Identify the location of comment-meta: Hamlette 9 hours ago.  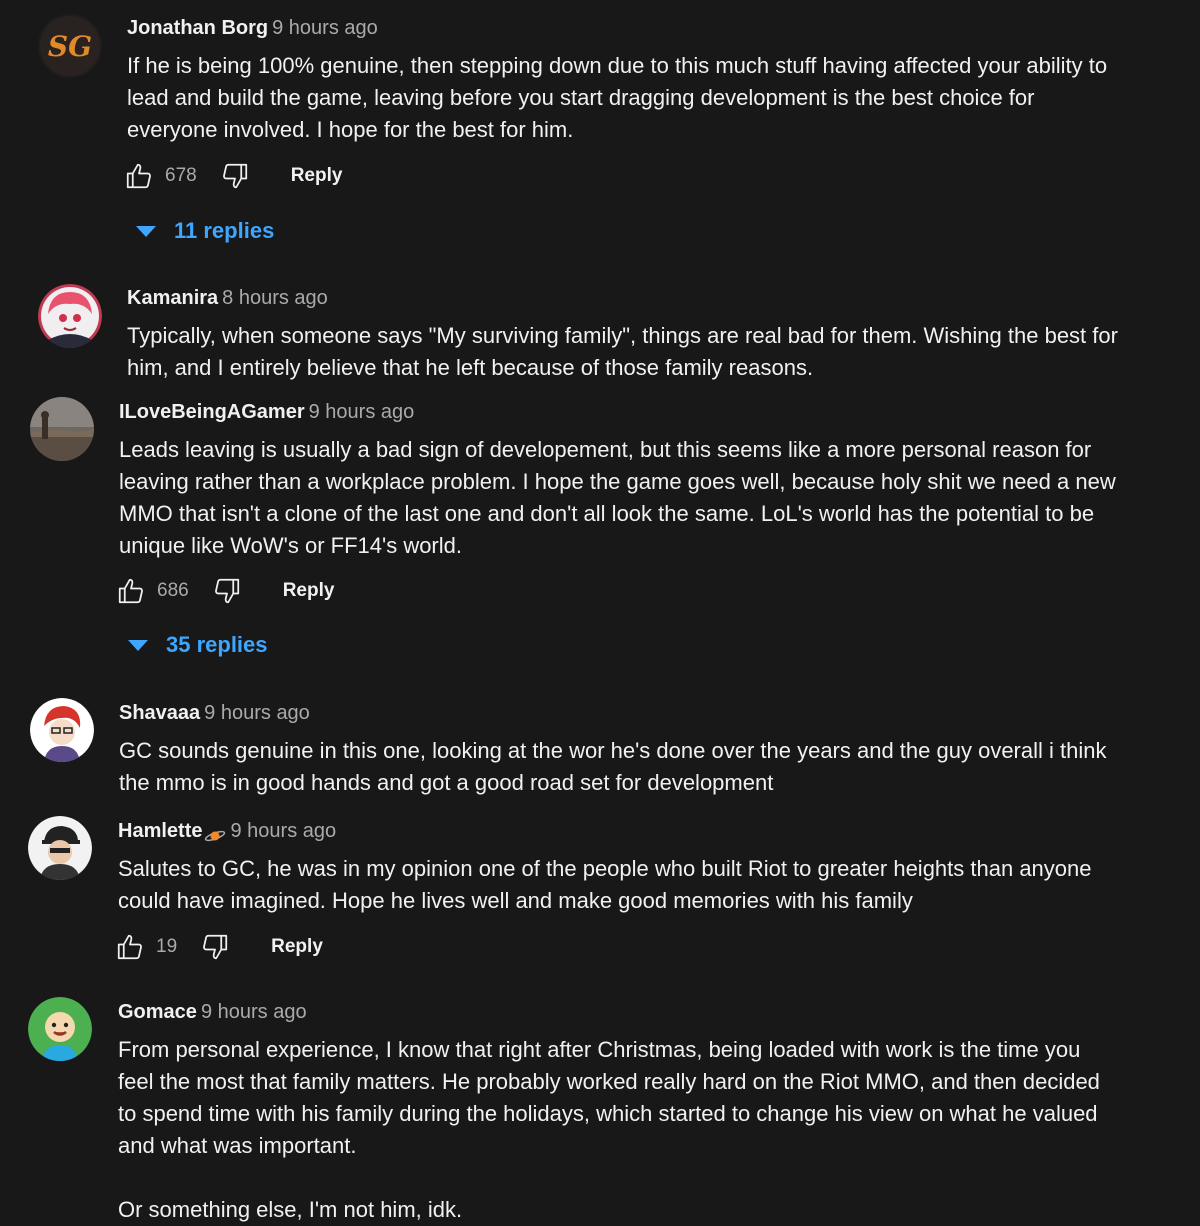
(618, 831).